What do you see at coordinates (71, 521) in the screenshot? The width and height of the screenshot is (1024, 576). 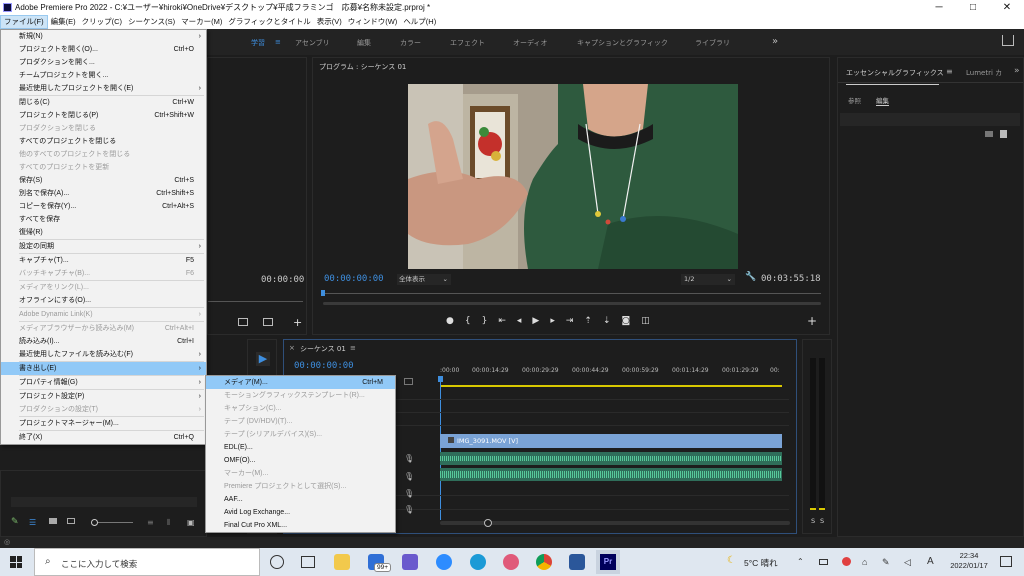 I see `freeform-view-icon` at bounding box center [71, 521].